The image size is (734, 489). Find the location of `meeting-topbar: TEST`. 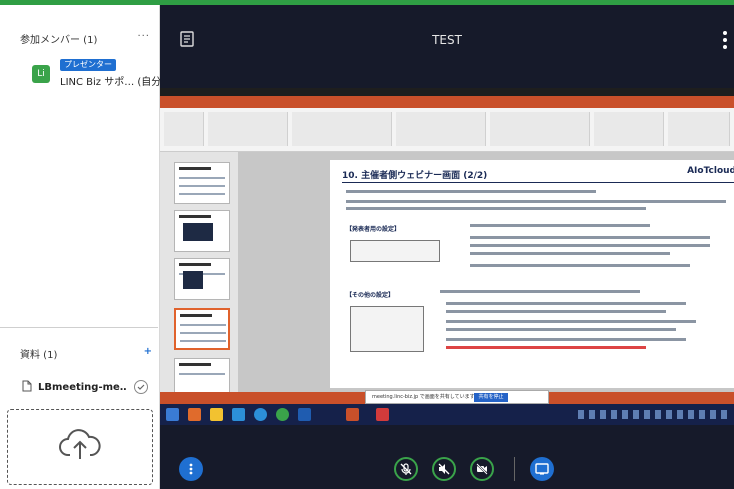

meeting-topbar: TEST is located at coordinates (447, 42).